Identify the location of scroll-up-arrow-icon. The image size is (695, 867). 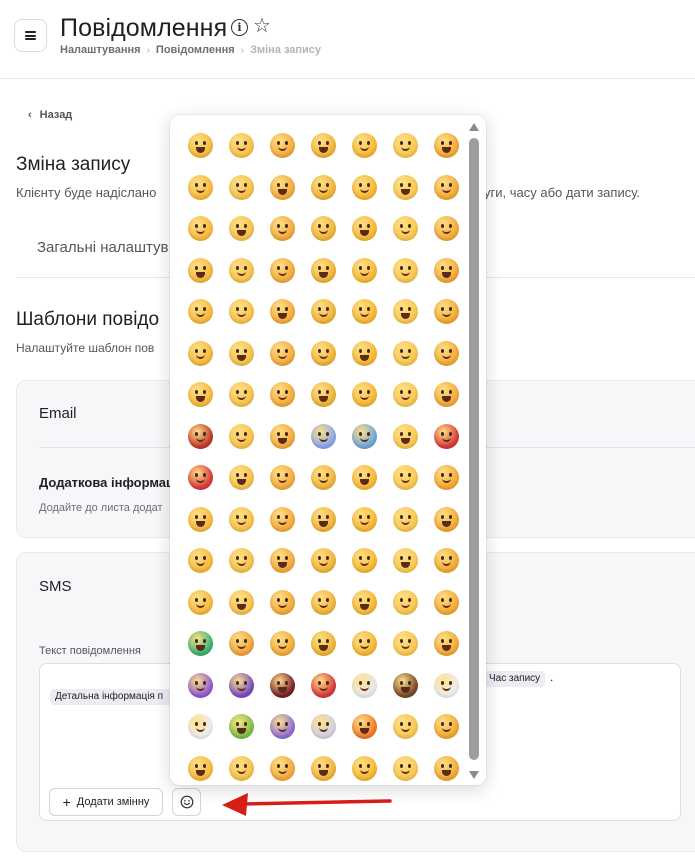
(474, 127).